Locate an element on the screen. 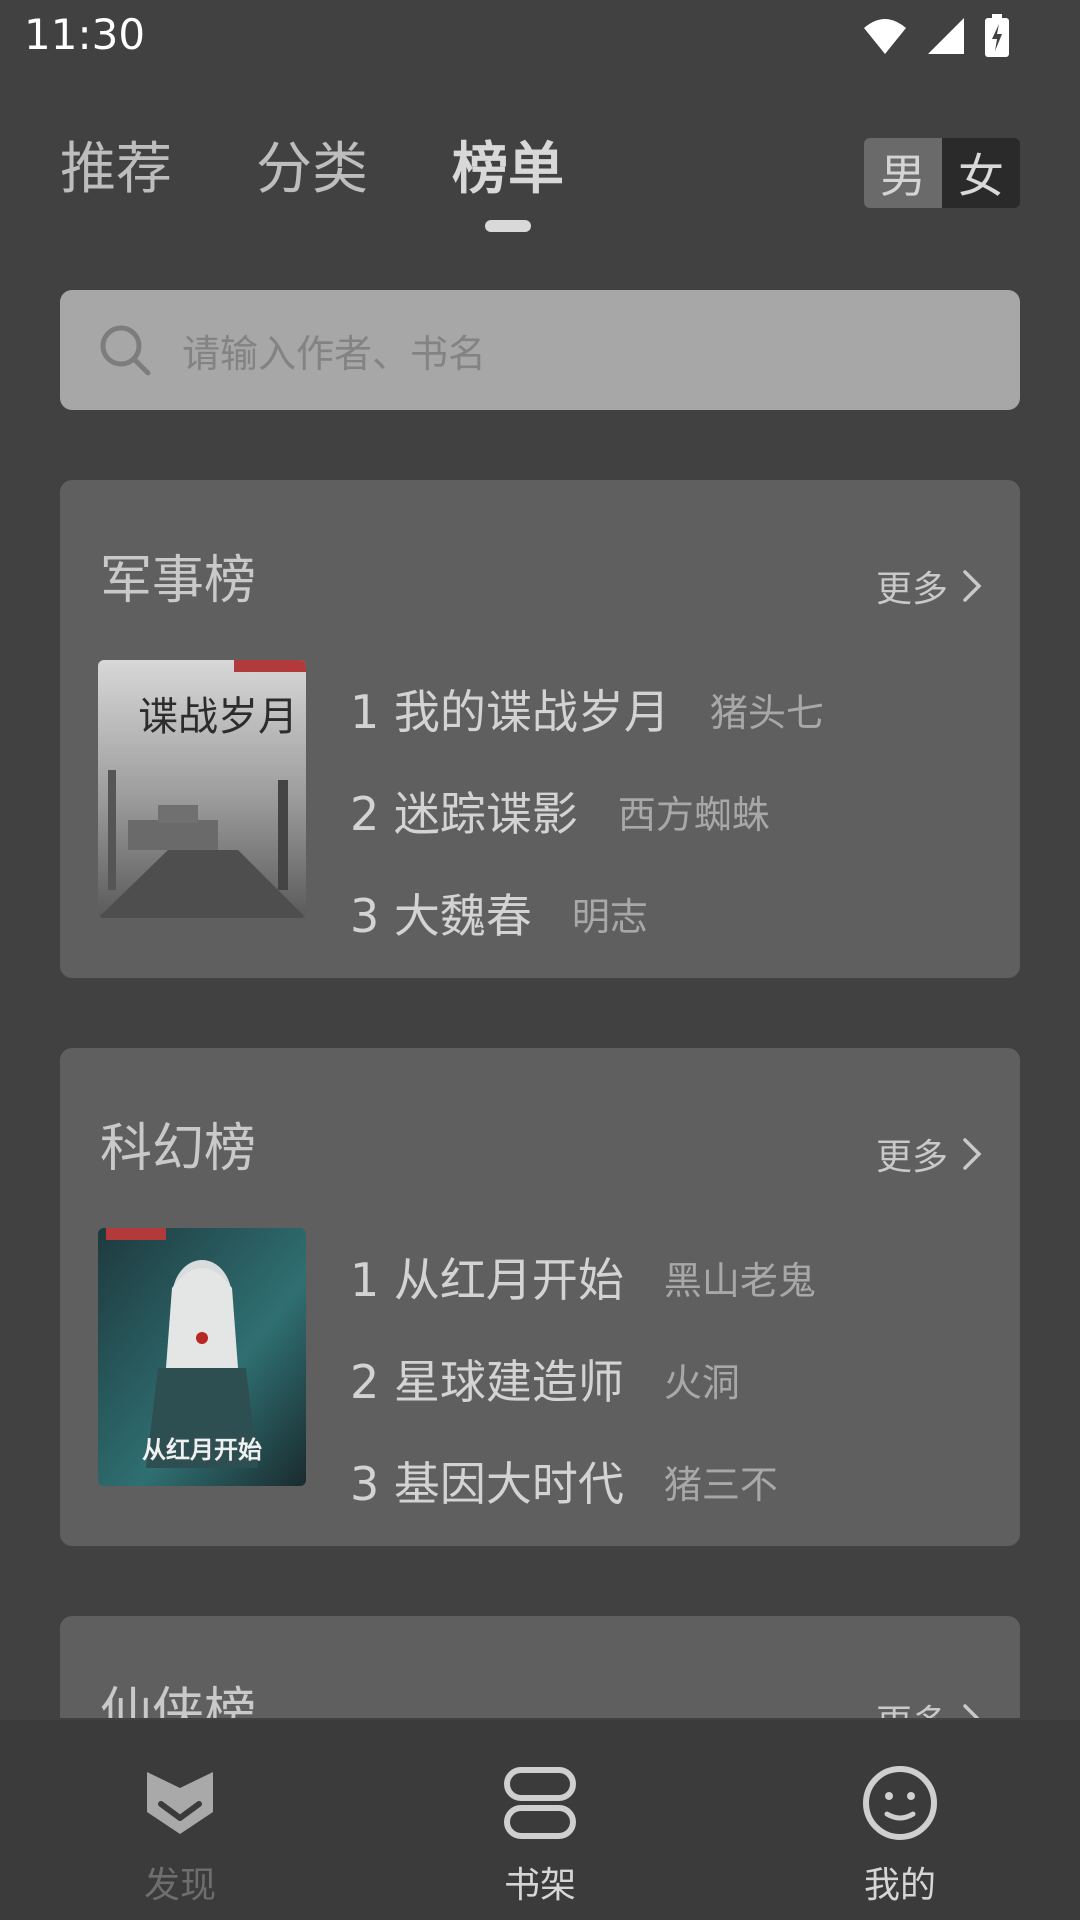 The width and height of the screenshot is (1080, 1920). tab-rankings: 榜单 is located at coordinates (508, 181).